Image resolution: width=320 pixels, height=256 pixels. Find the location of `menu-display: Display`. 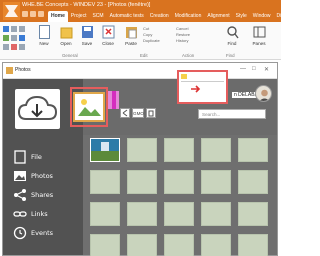

menu-display: Display is located at coordinates (285, 16).